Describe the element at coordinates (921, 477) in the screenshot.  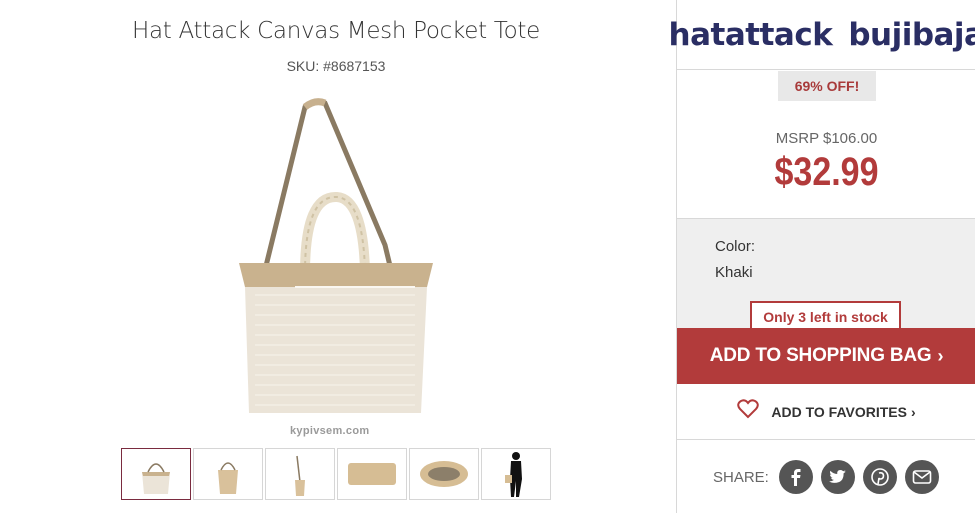
I see `email-icon` at that location.